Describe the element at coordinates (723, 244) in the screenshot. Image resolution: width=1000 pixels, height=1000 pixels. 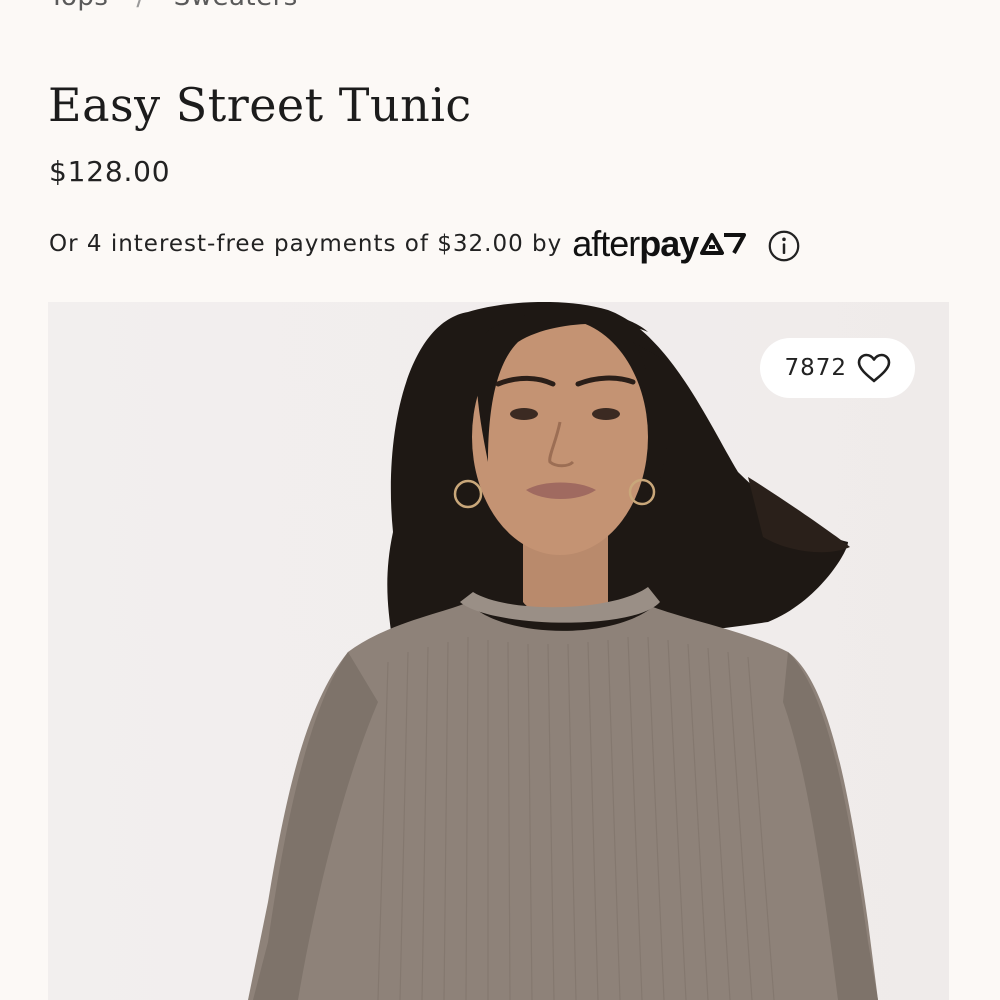
I see `afterpay-arrows-icon` at that location.